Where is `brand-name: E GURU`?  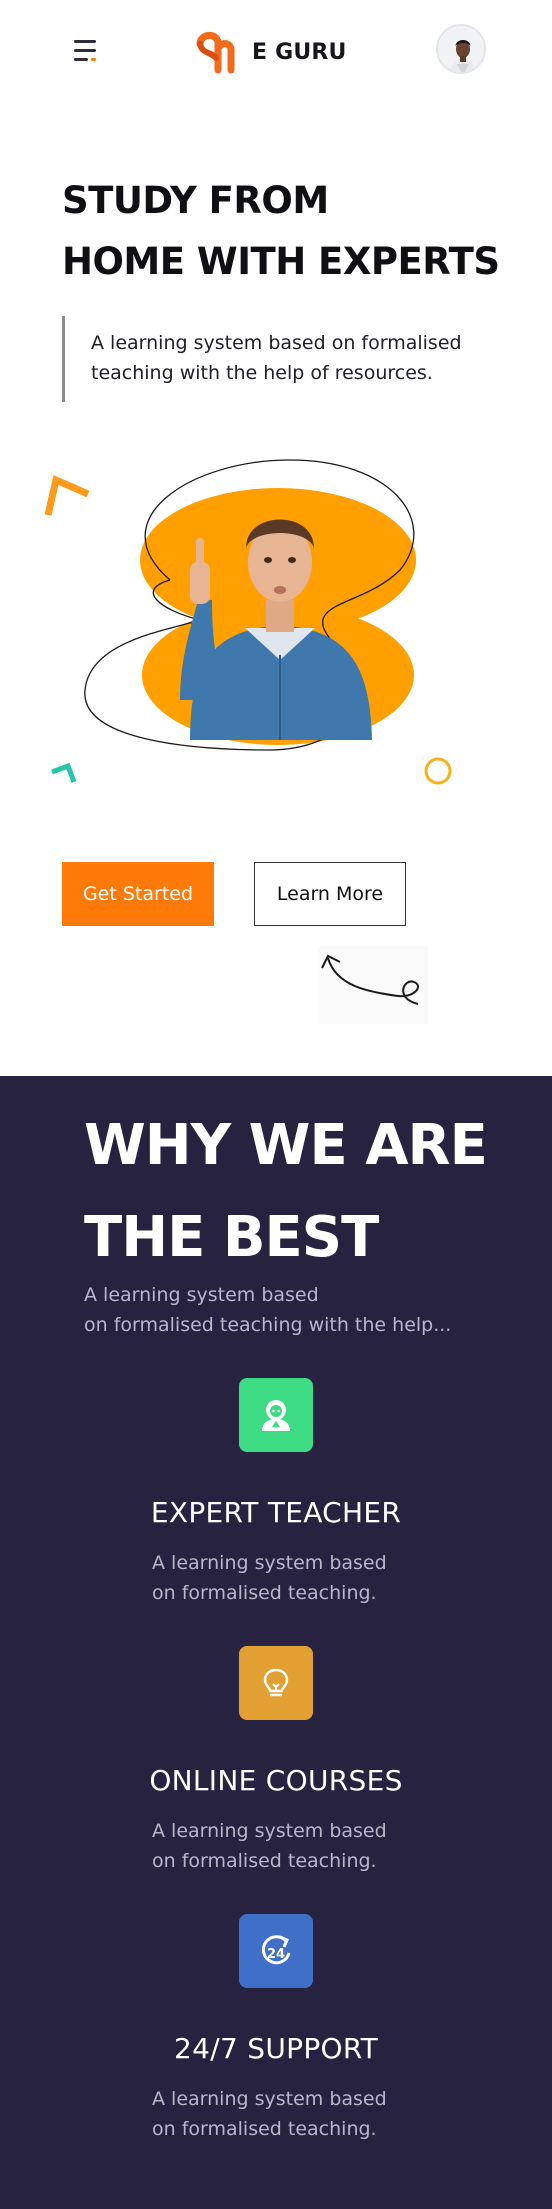 brand-name: E GURU is located at coordinates (299, 52).